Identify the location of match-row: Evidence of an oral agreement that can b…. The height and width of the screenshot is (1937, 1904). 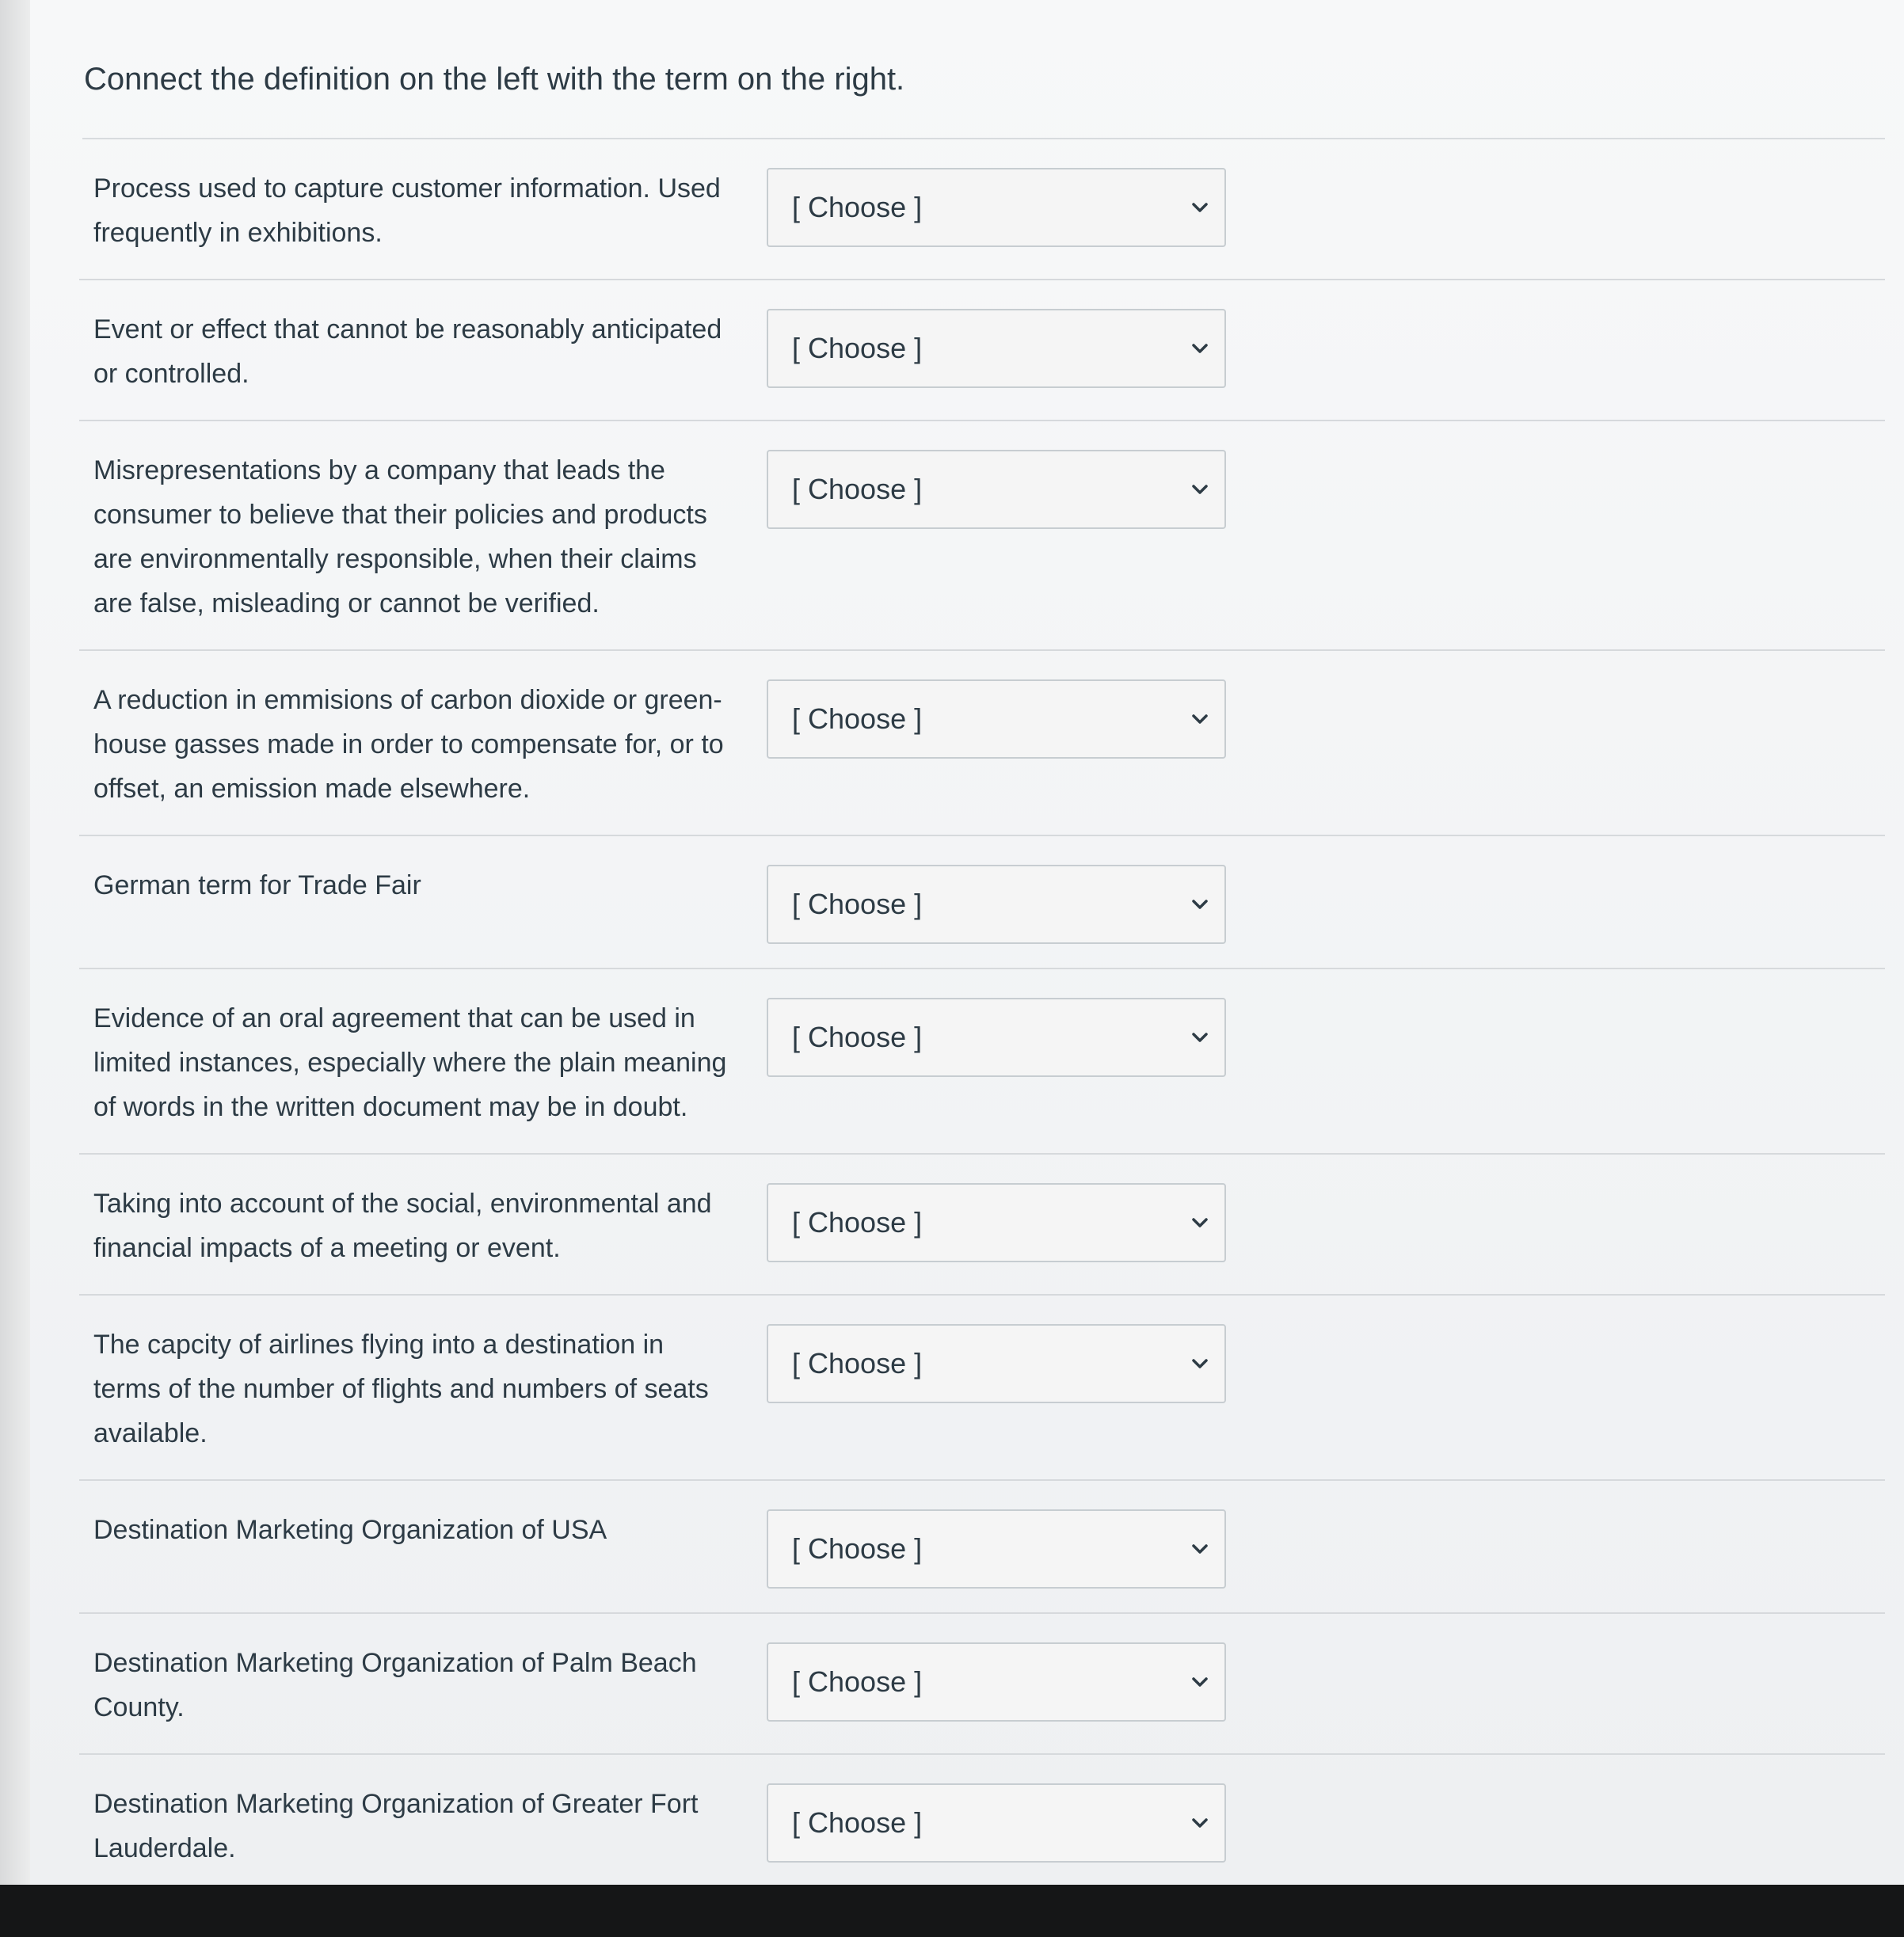
(982, 1062).